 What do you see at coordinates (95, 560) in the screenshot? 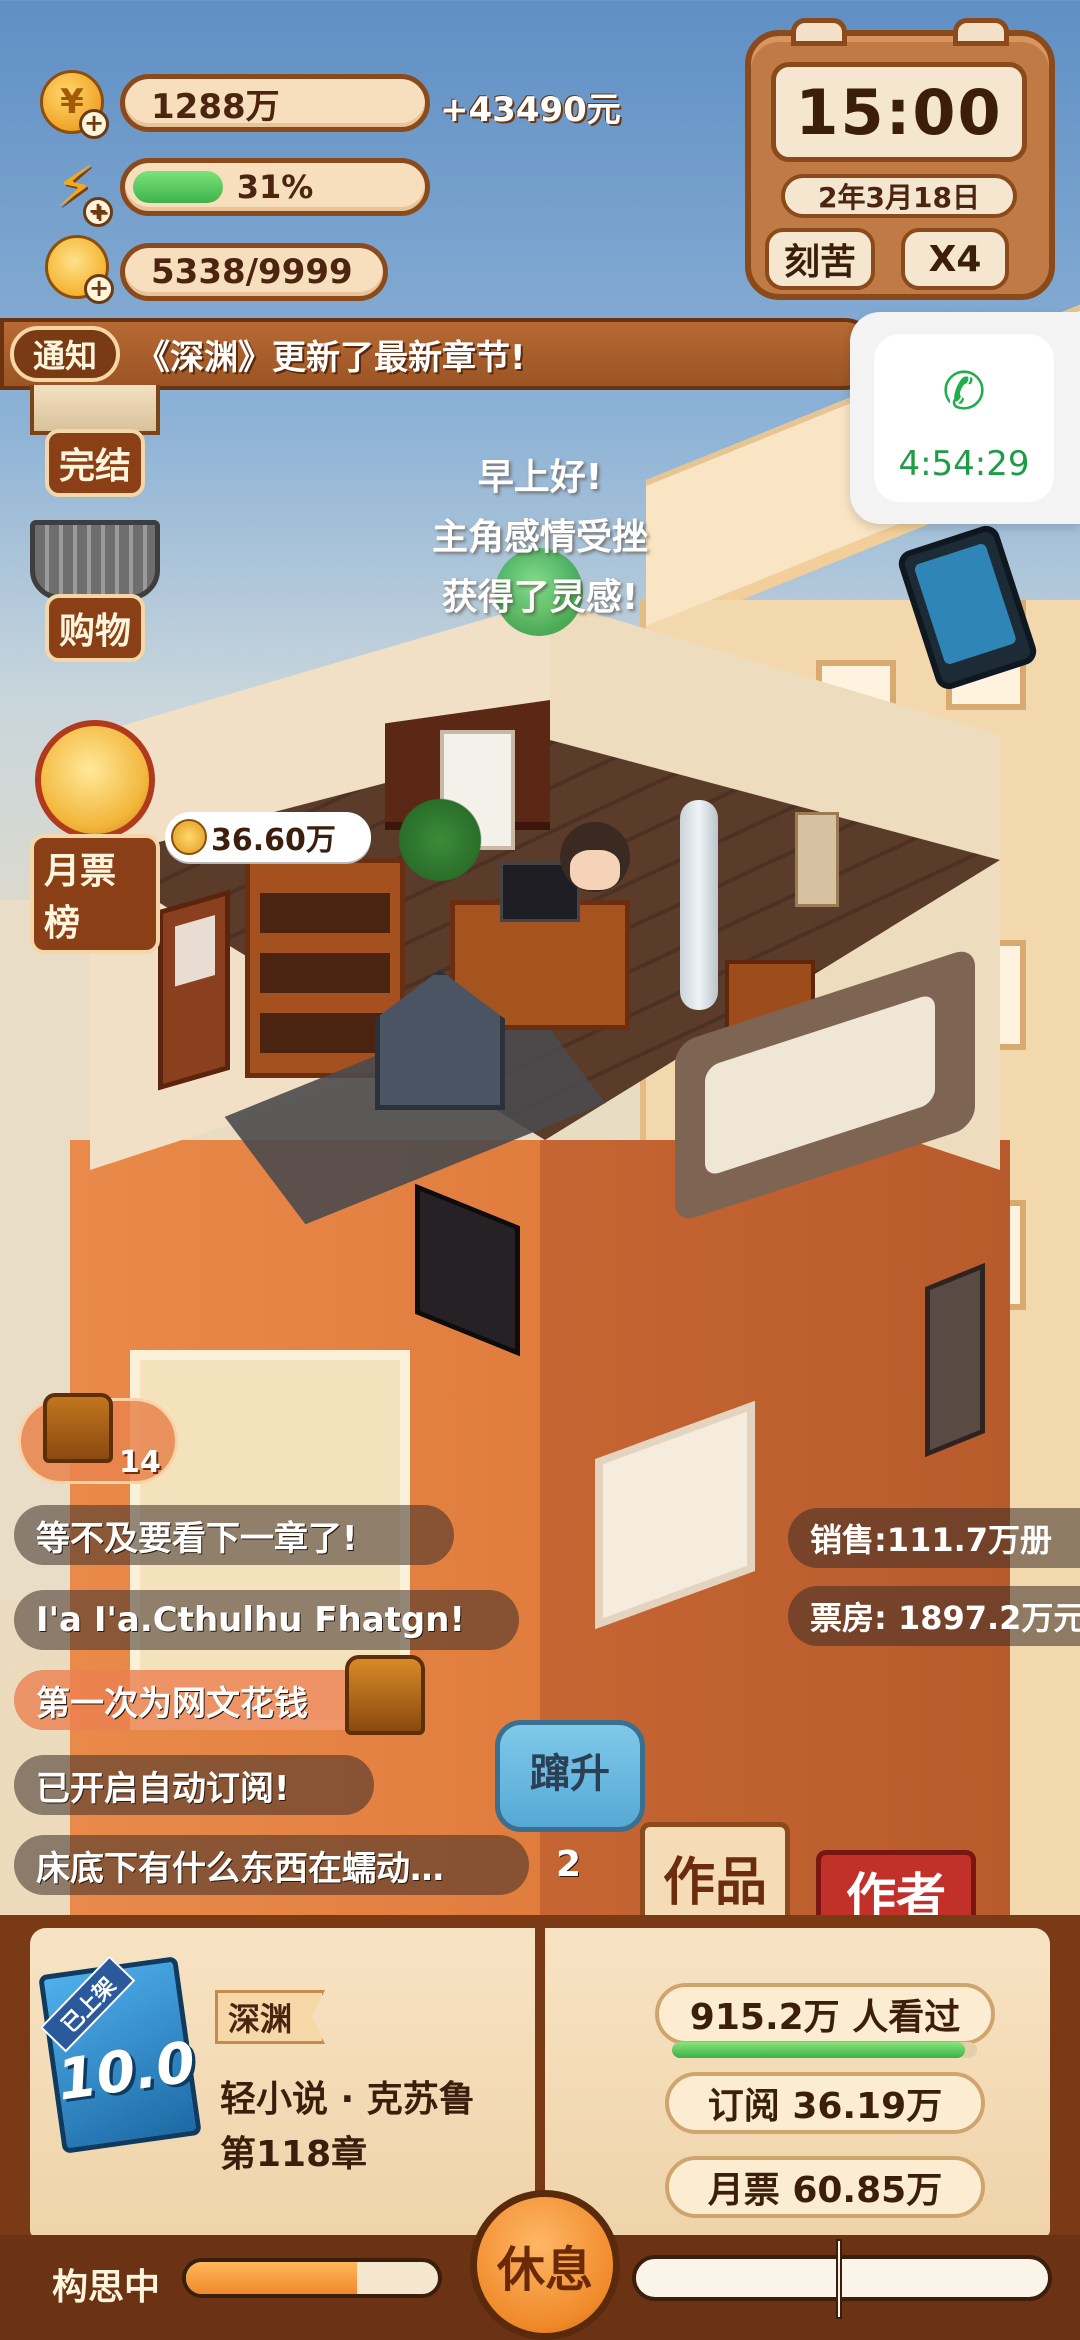
I see `shopping-basket-icon` at bounding box center [95, 560].